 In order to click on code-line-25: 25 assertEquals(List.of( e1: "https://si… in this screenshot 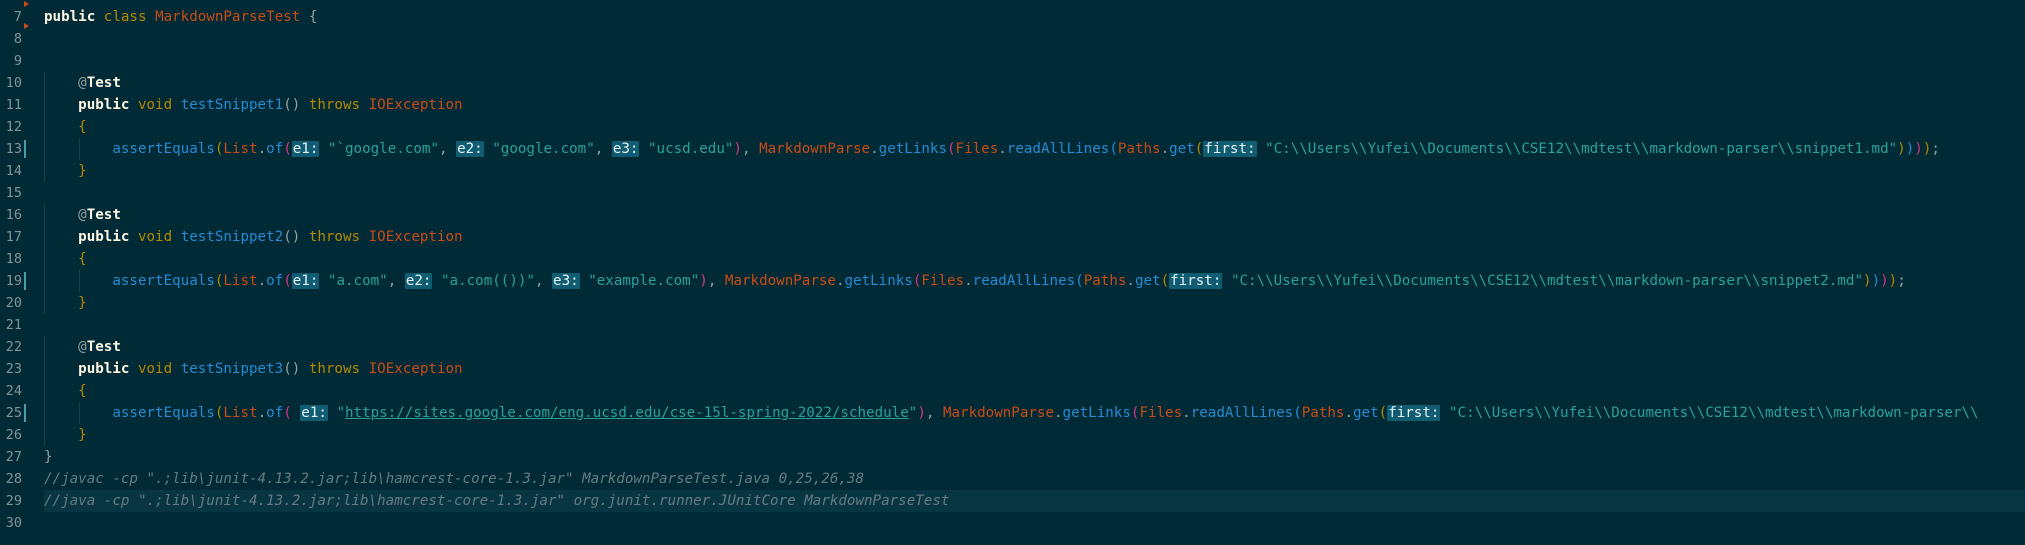, I will do `click(1012, 413)`.